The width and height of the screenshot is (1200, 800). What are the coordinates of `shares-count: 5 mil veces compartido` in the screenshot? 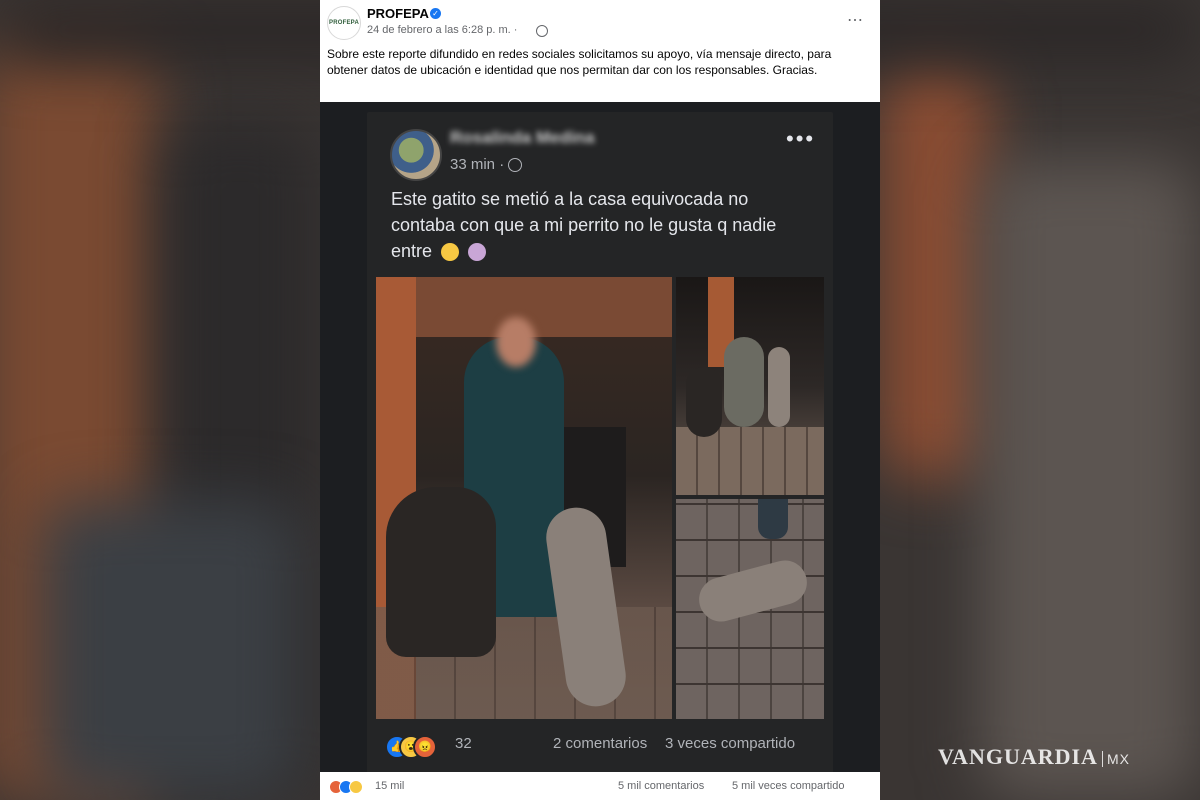 It's located at (788, 786).